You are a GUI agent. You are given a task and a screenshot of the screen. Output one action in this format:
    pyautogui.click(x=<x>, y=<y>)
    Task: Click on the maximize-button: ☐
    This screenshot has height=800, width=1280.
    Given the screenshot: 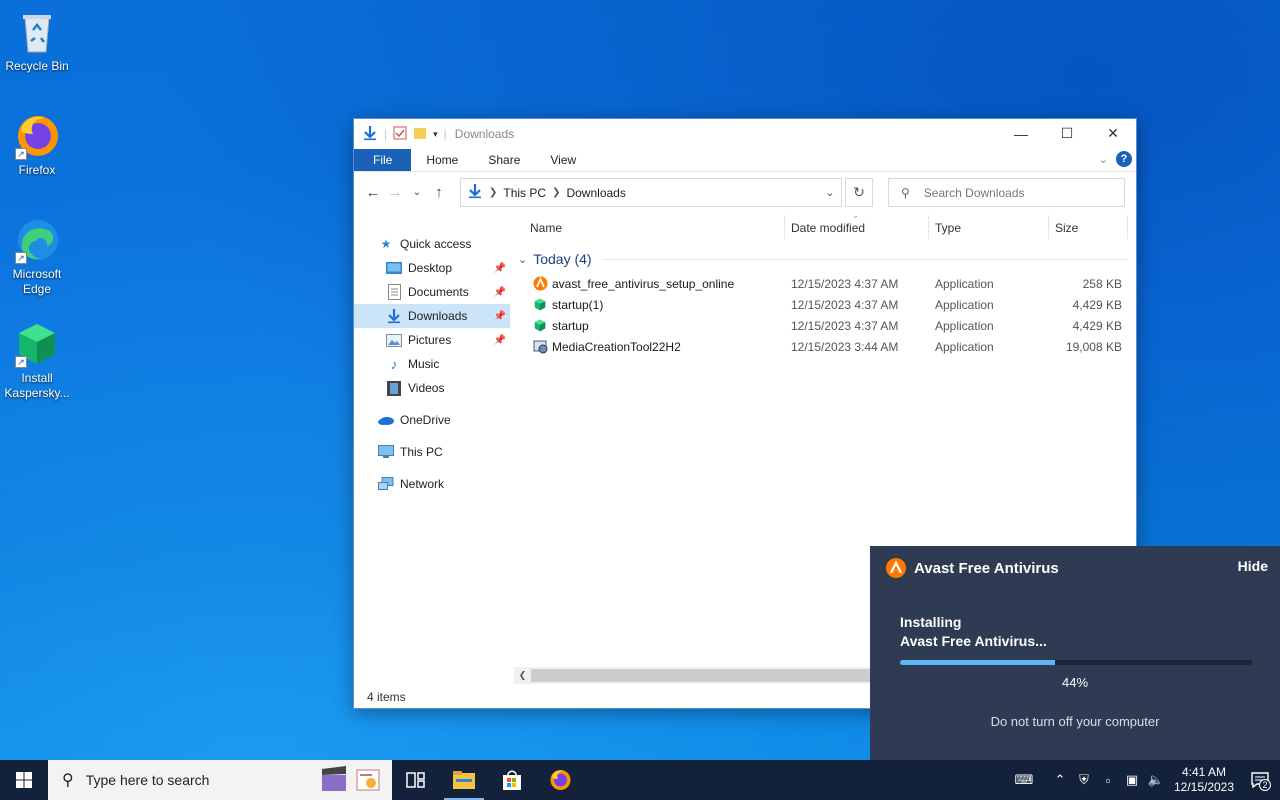 What is the action you would take?
    pyautogui.click(x=1067, y=133)
    